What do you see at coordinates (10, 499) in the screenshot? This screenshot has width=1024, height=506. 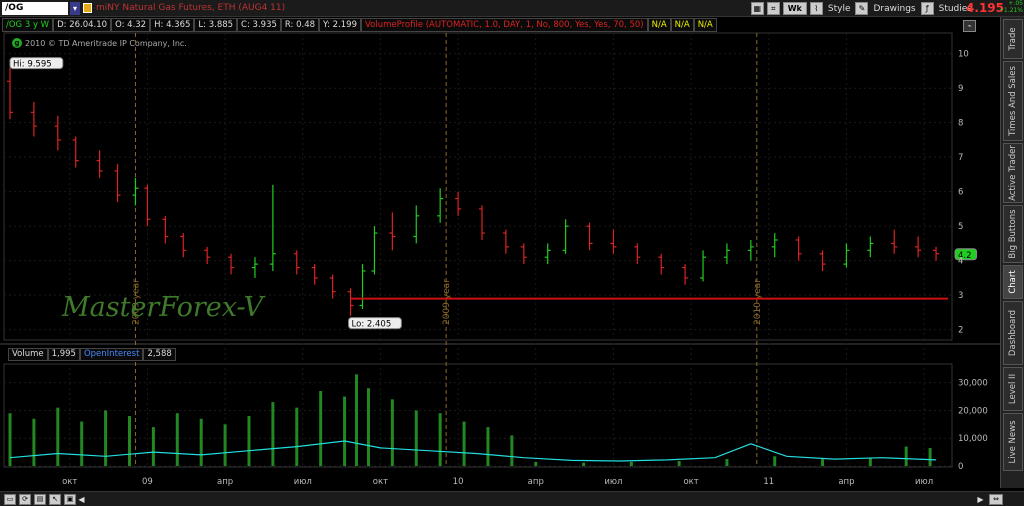 I see `zoom-icon: ▭` at bounding box center [10, 499].